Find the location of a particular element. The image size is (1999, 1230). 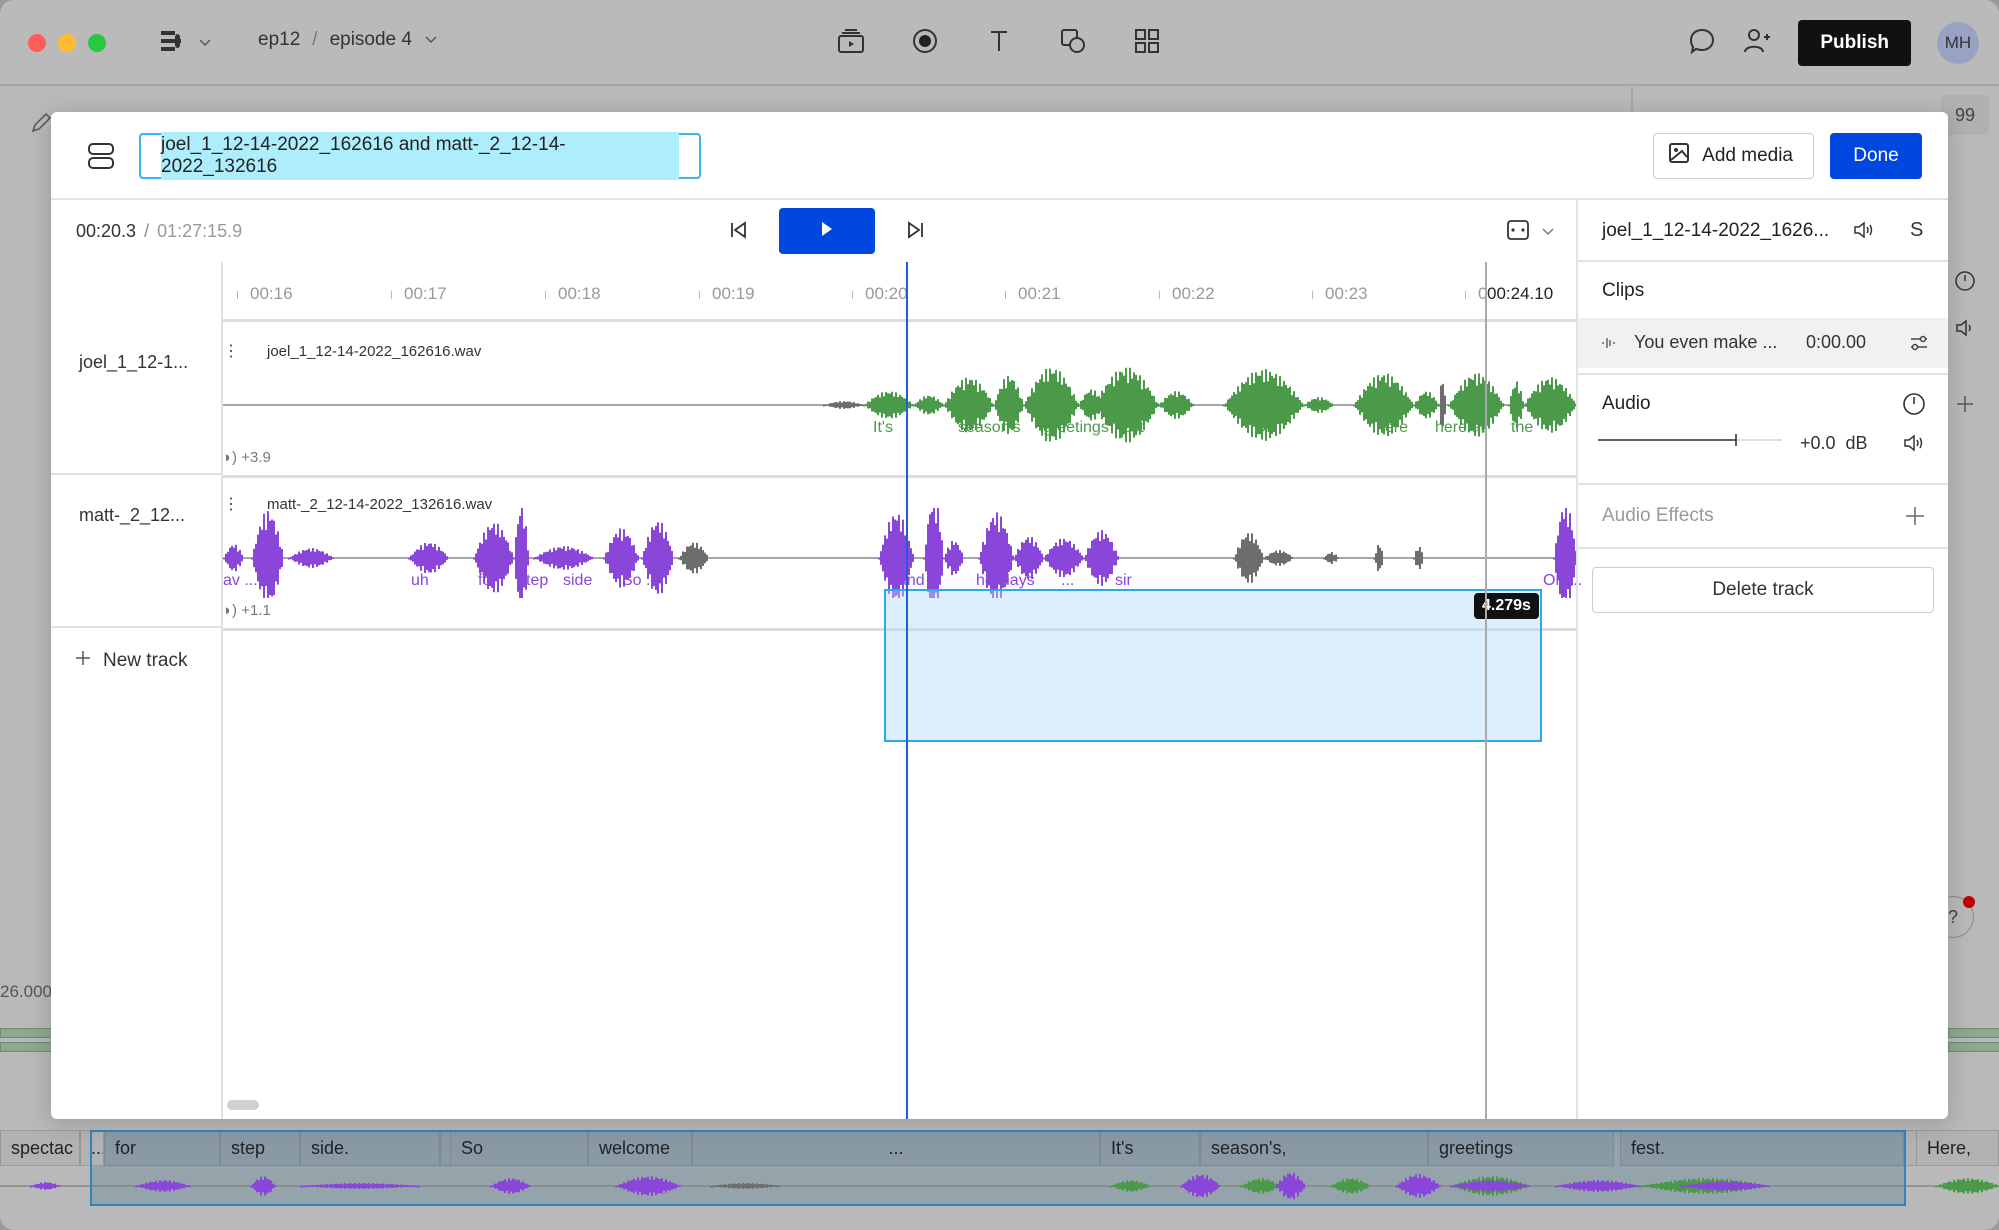

publish-button: Publish is located at coordinates (1854, 43).